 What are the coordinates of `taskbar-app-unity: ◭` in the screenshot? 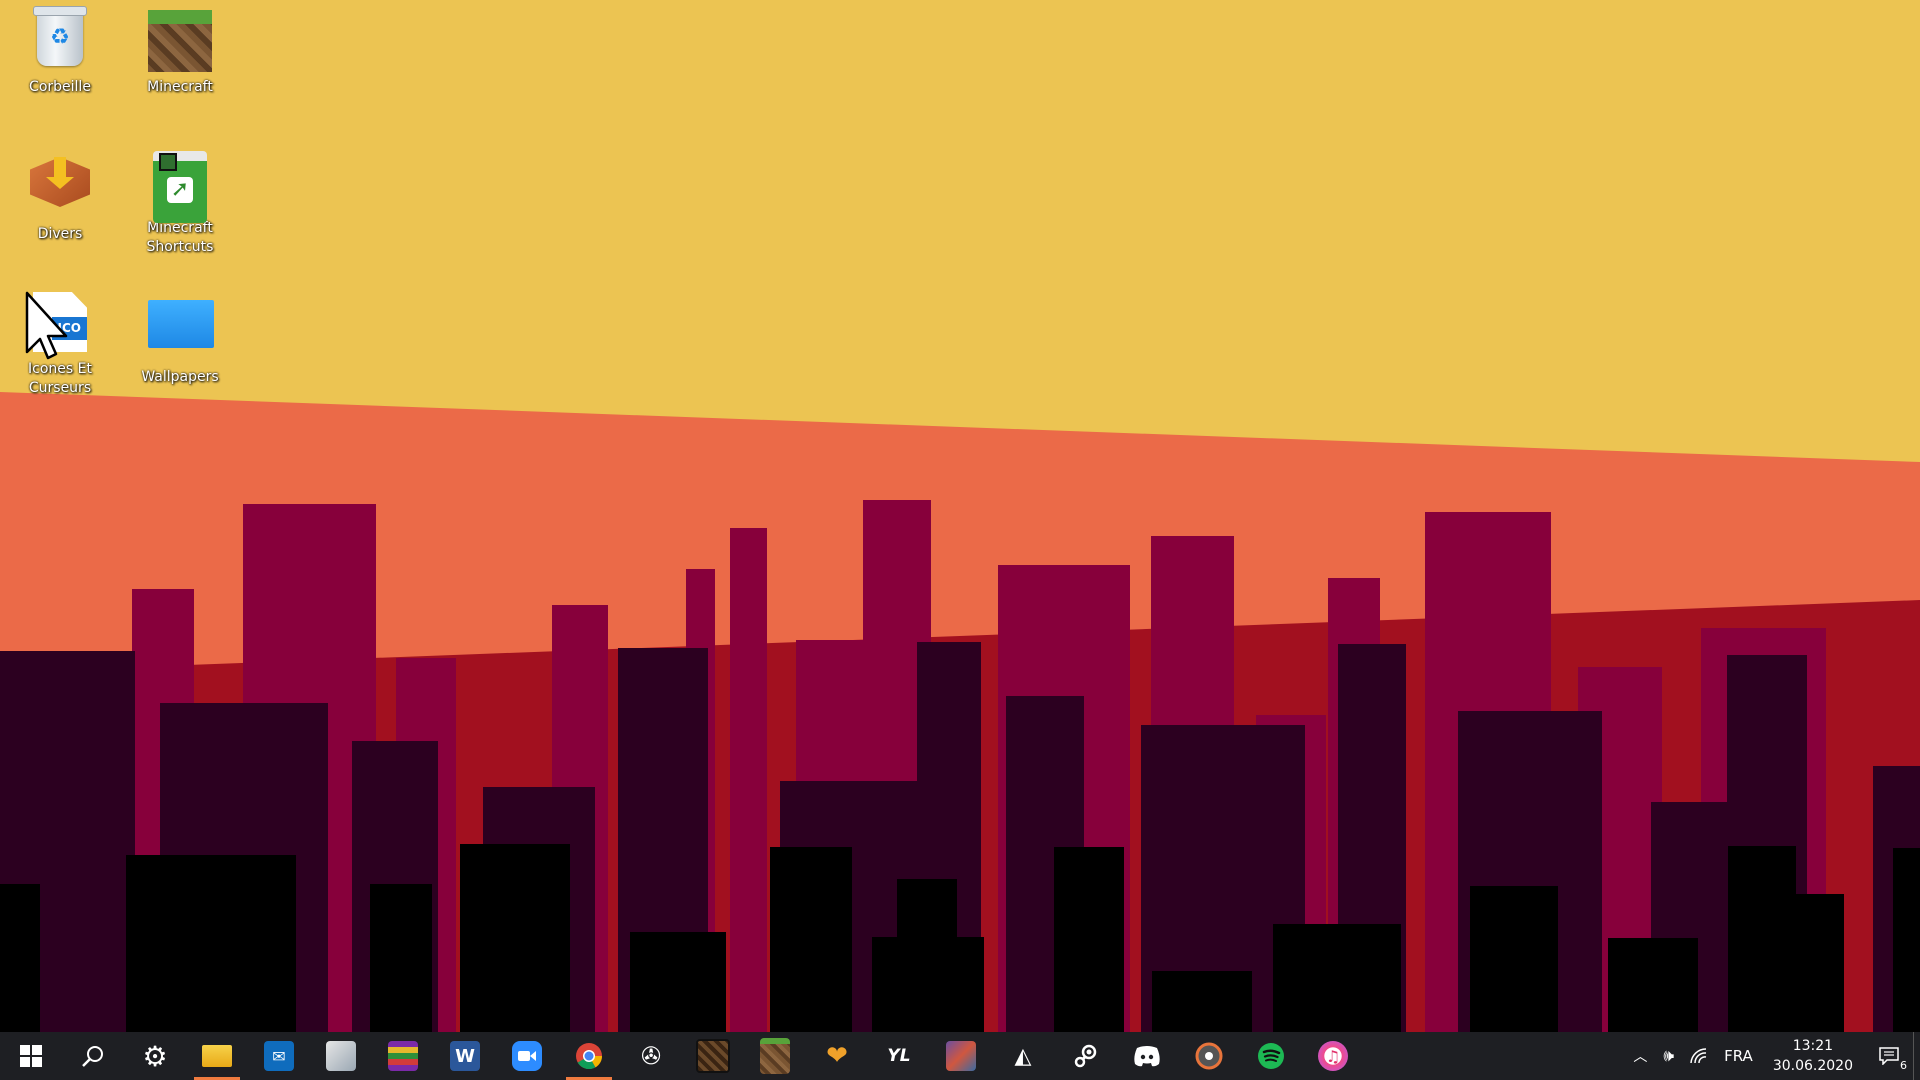 It's located at (1023, 1056).